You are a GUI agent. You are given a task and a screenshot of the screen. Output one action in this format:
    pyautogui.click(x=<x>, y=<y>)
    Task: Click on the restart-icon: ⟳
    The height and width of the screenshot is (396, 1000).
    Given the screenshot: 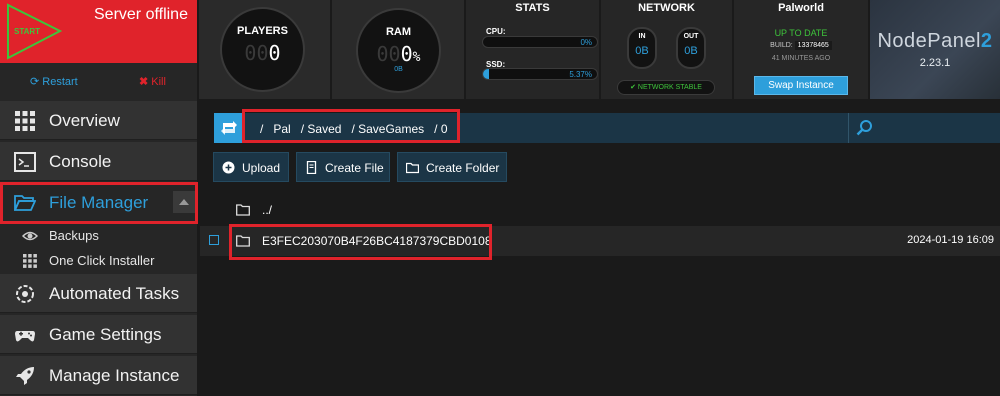 What is the action you would take?
    pyautogui.click(x=35, y=82)
    